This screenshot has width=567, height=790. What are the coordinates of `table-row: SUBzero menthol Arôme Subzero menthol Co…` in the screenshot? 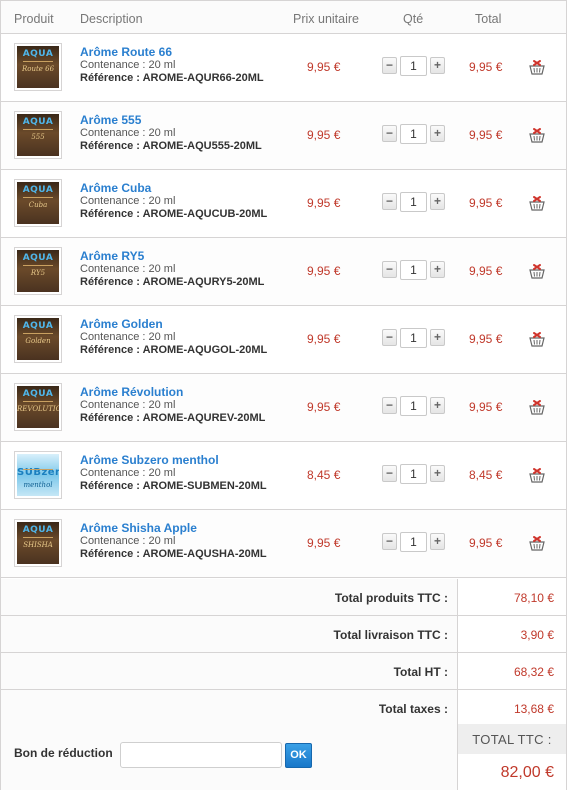 It's located at (283, 476).